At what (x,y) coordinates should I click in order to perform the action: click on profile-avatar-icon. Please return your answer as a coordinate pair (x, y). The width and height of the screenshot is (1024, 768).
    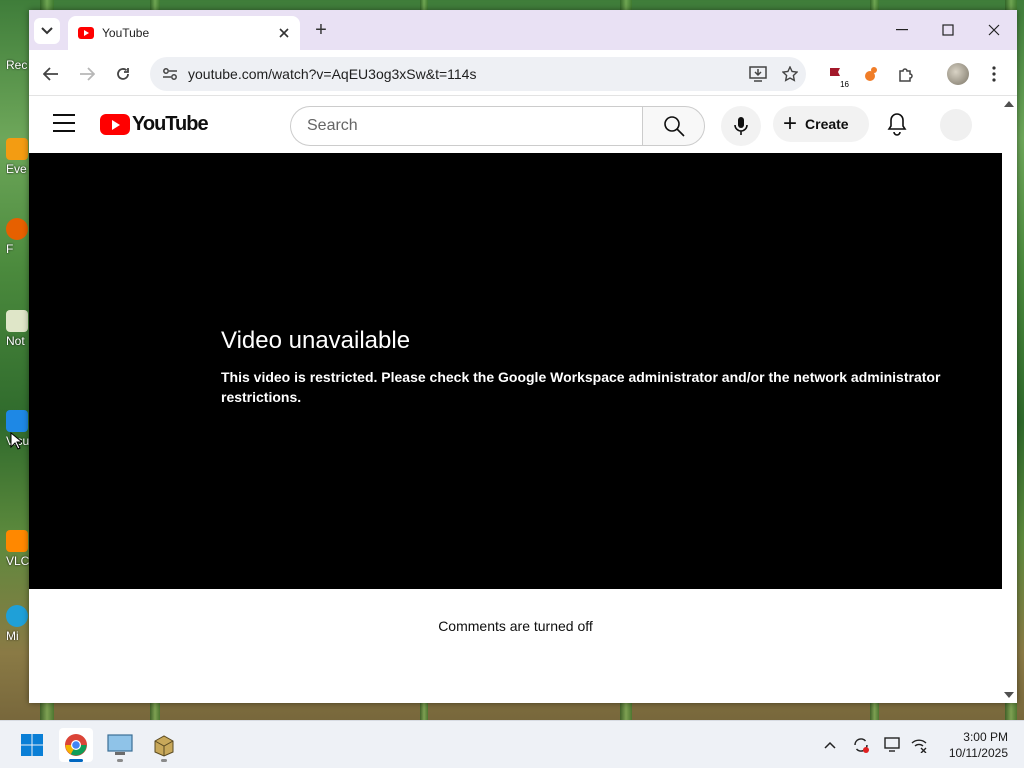
    Looking at the image, I should click on (958, 74).